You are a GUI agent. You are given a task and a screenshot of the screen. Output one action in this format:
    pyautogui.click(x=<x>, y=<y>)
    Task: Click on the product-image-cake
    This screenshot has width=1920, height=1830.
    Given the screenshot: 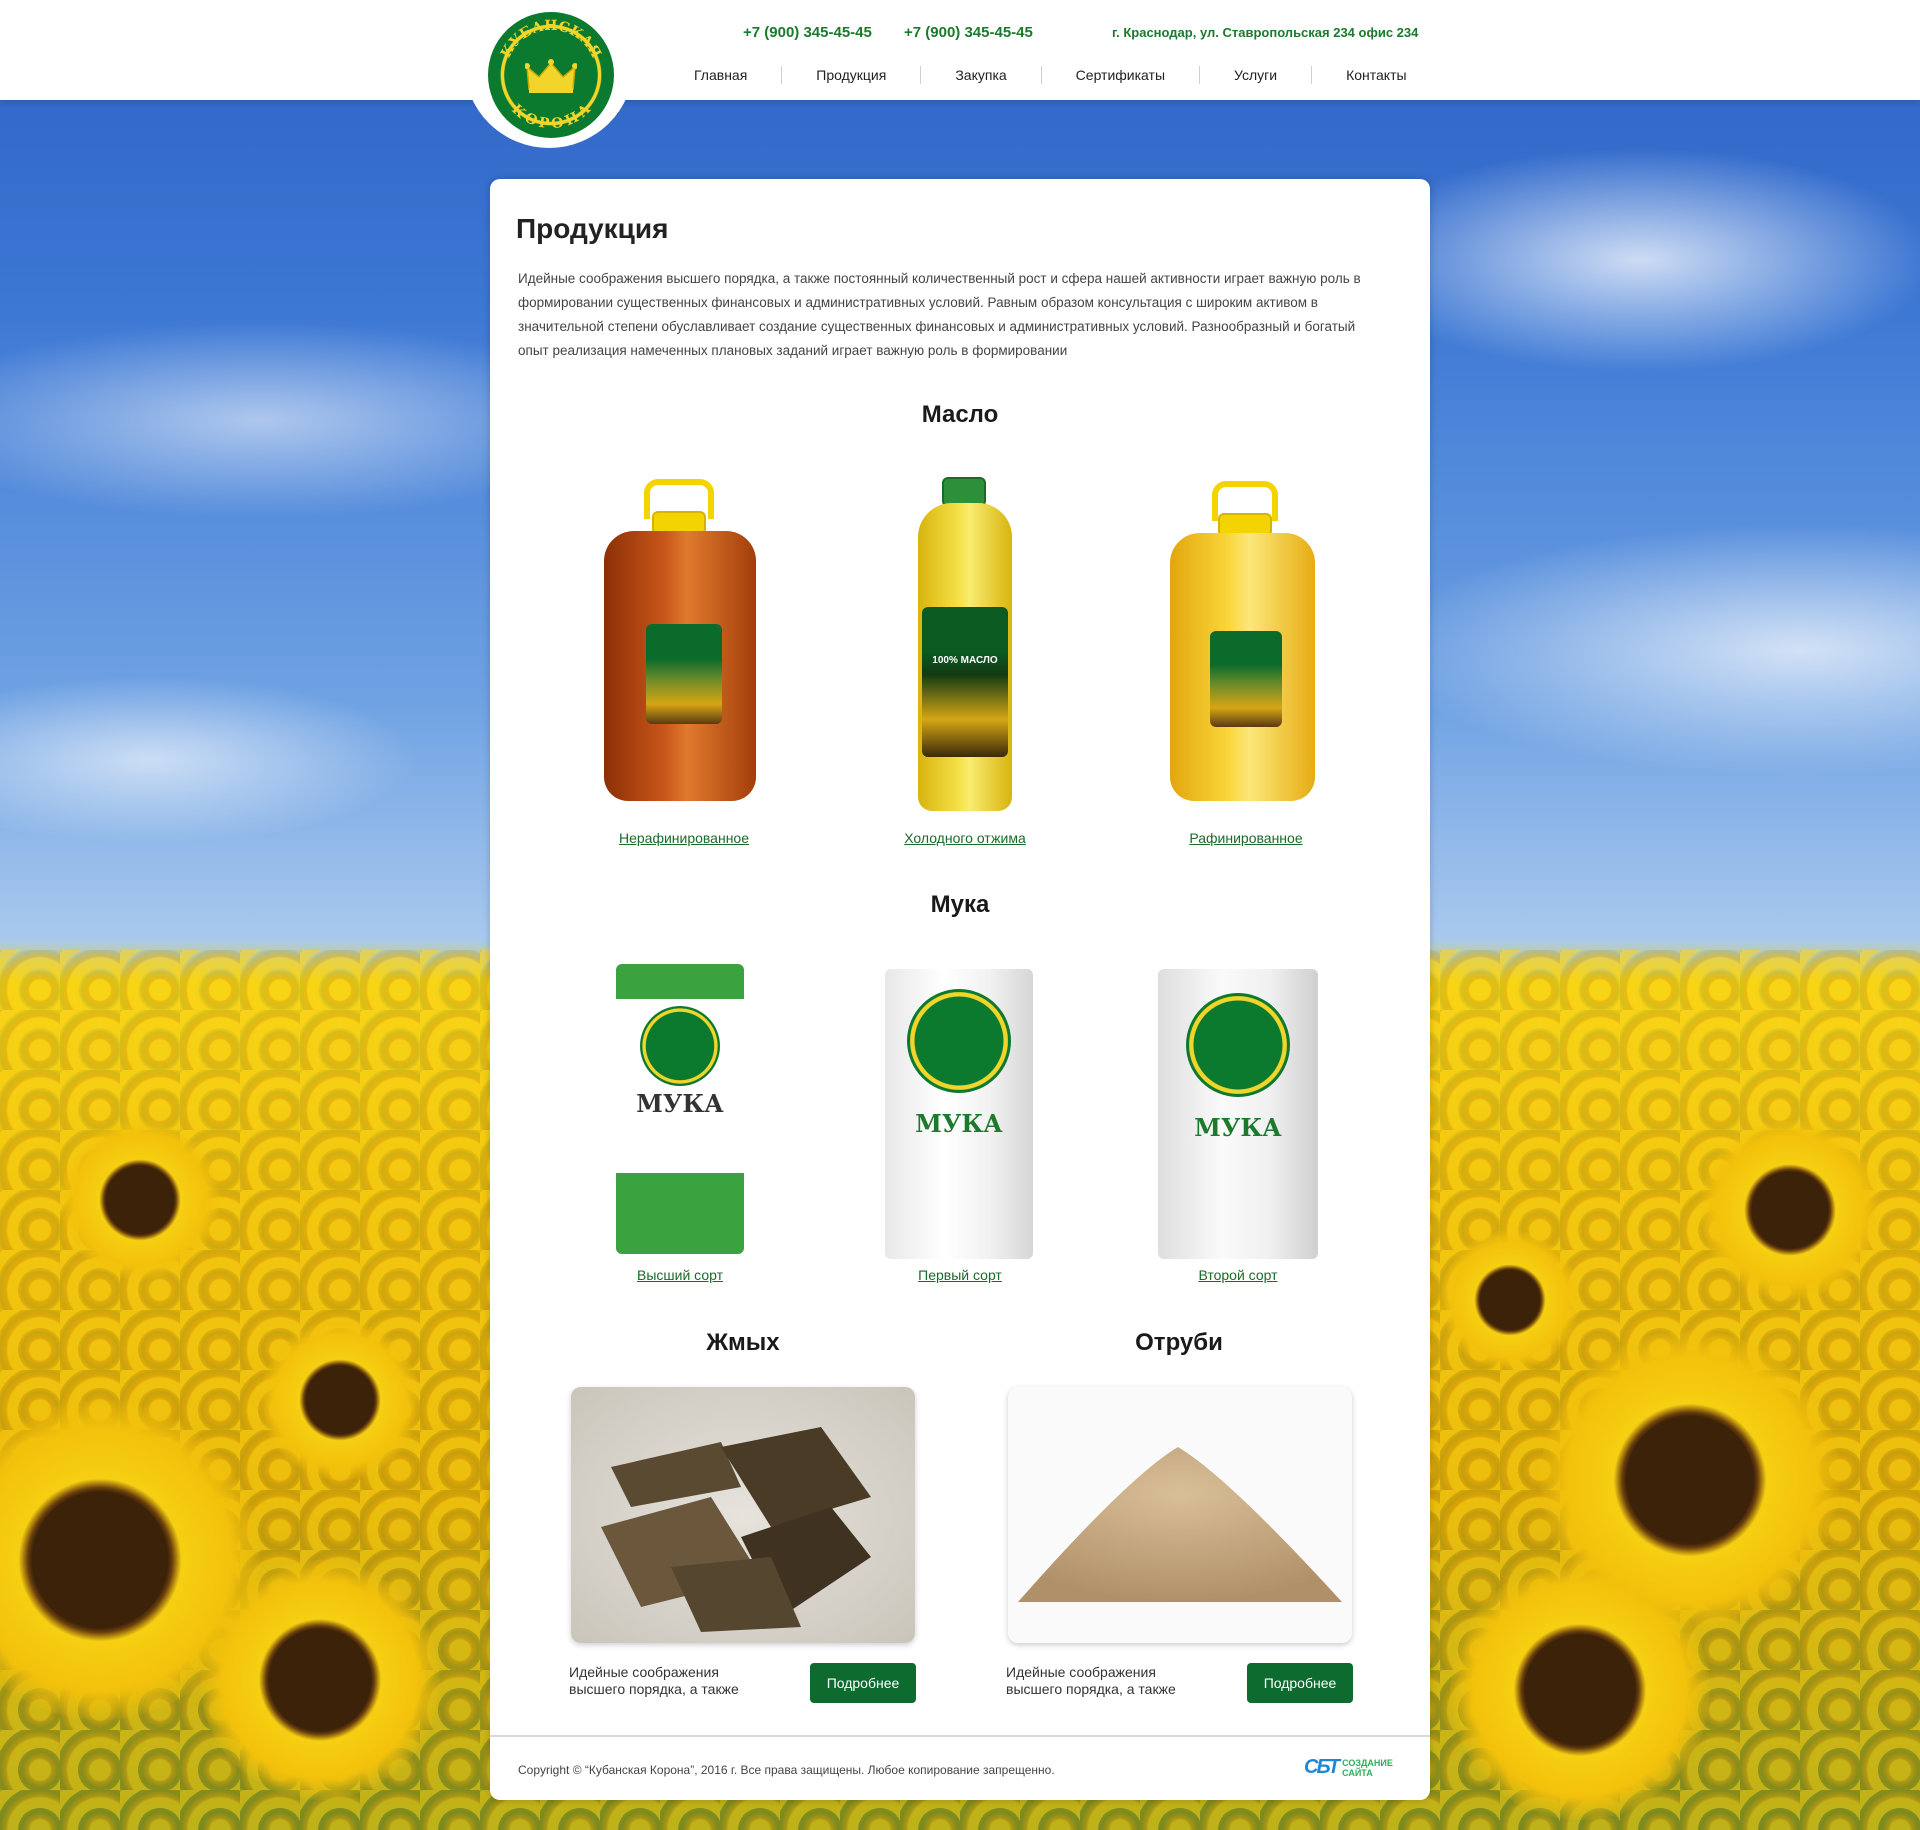 What is the action you would take?
    pyautogui.click(x=743, y=1515)
    